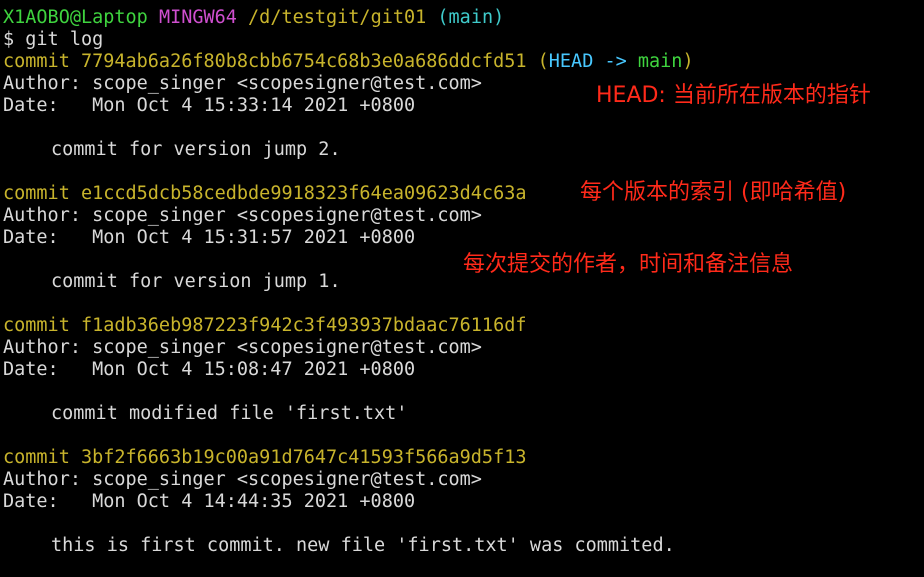  What do you see at coordinates (543, 61) in the screenshot?
I see `ref-open: (` at bounding box center [543, 61].